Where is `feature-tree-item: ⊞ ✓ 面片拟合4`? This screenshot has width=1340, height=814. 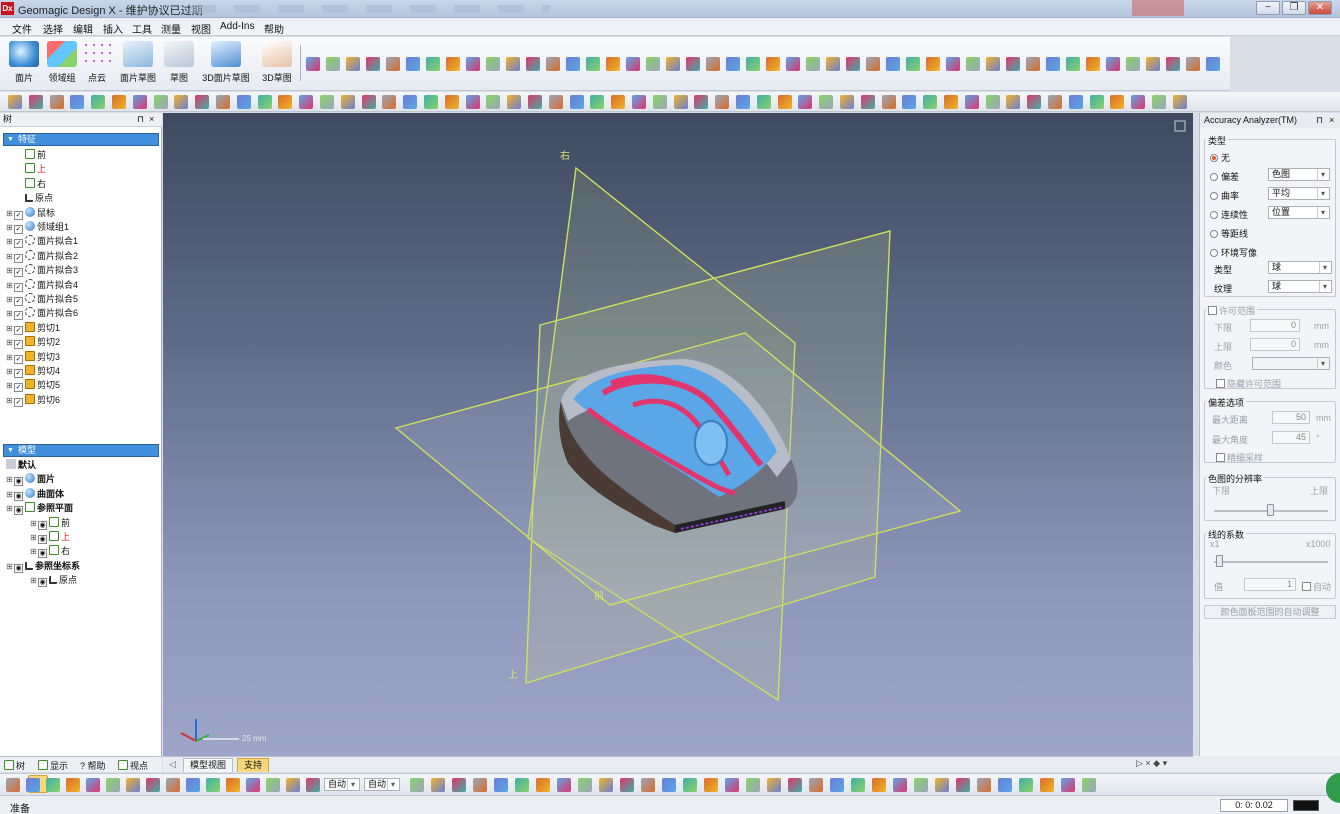 feature-tree-item: ⊞ ✓ 面片拟合4 is located at coordinates (42, 285).